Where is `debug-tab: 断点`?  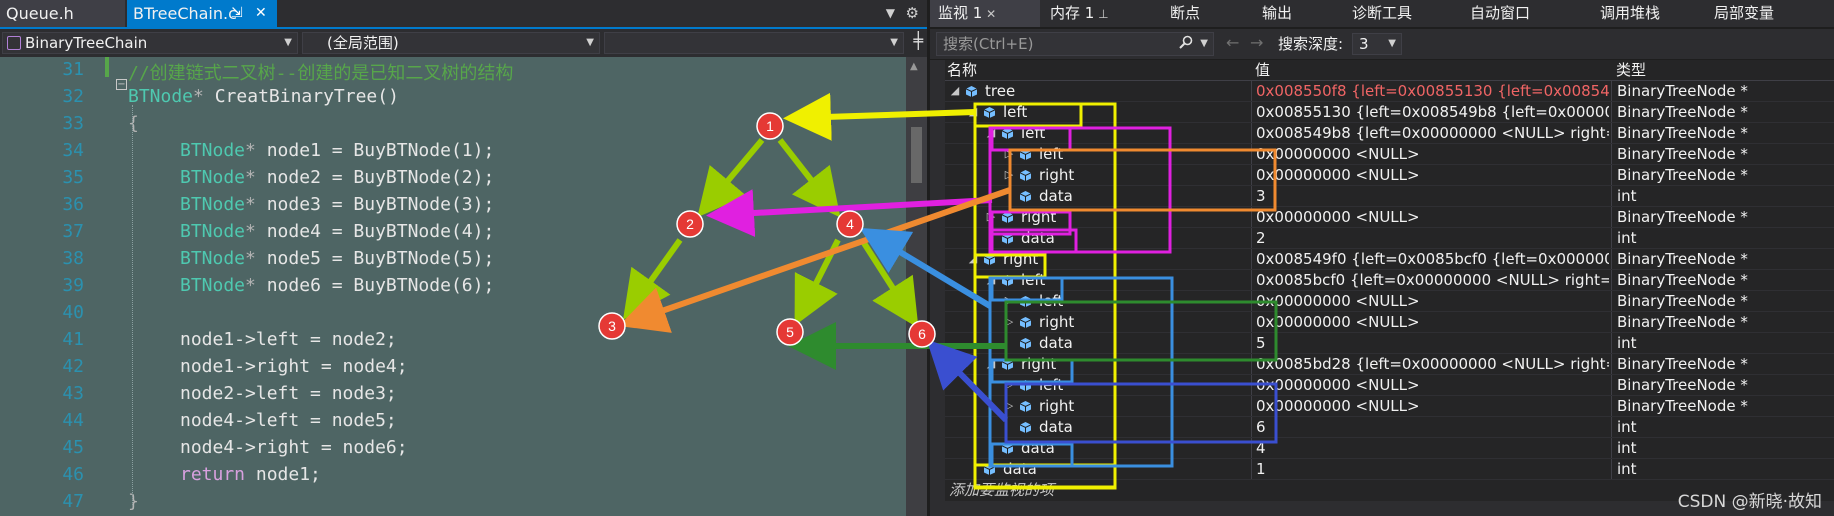 debug-tab: 断点 is located at coordinates (1195, 13).